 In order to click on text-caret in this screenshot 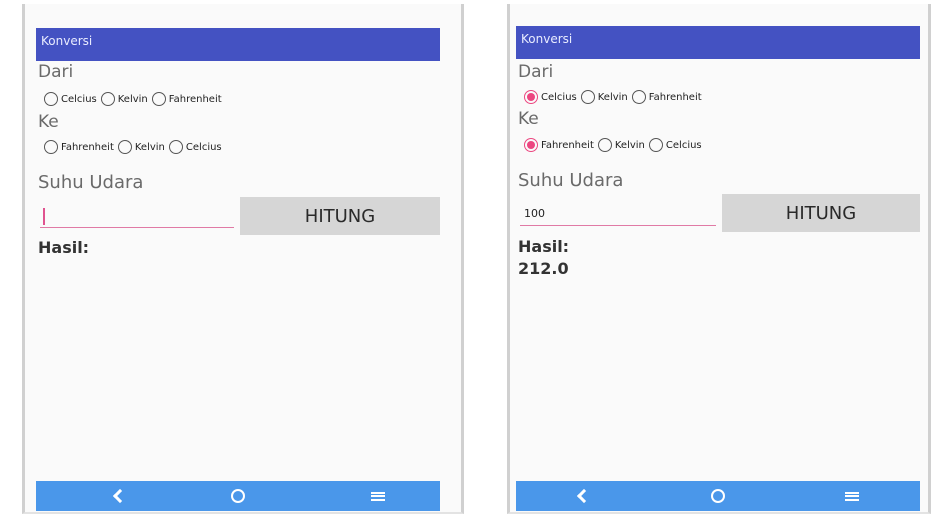, I will do `click(44, 216)`.